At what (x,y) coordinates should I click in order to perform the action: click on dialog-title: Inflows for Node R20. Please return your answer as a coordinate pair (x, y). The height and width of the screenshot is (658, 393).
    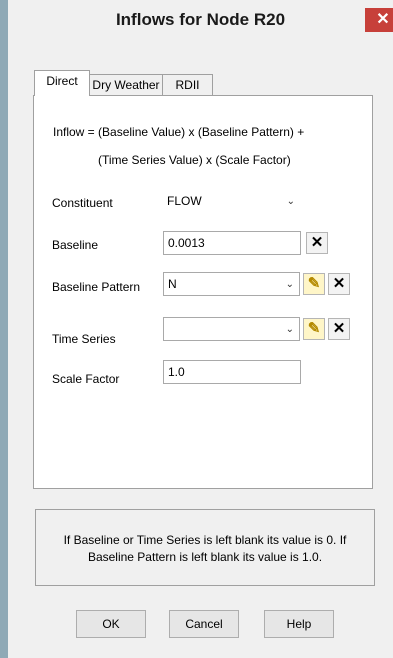
    Looking at the image, I should click on (200, 19).